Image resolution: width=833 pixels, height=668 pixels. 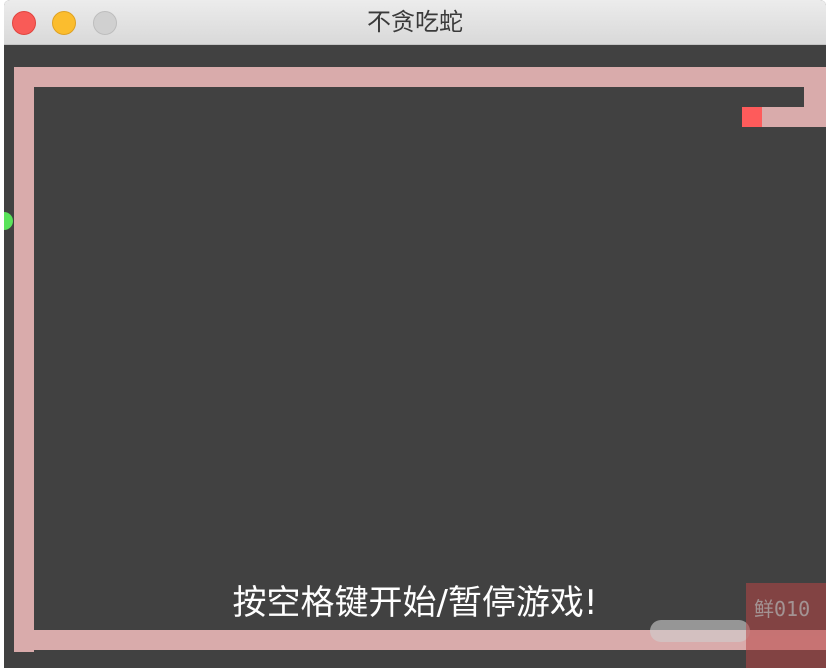 I want to click on watermark-logo: 鲜010, so click(x=786, y=625).